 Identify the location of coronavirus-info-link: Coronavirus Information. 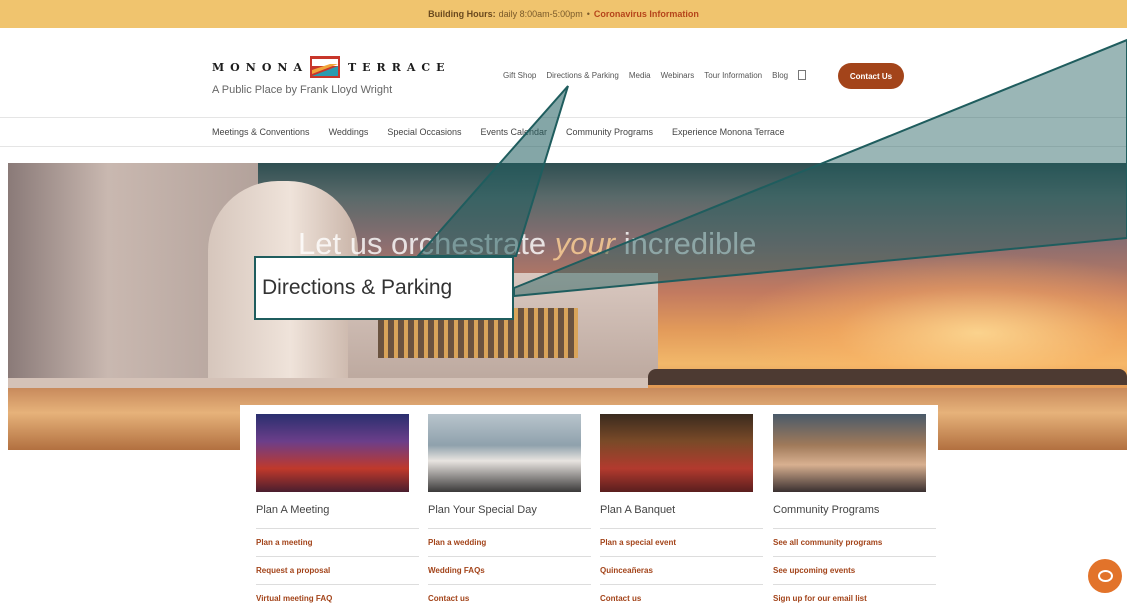
(646, 14).